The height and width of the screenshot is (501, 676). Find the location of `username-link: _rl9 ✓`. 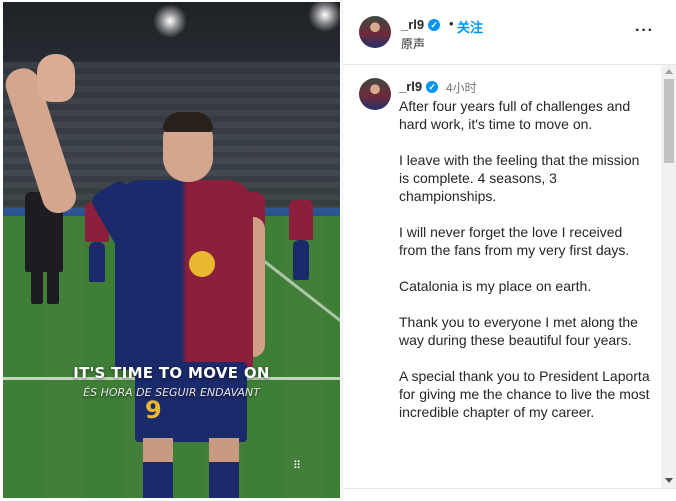

username-link: _rl9 ✓ is located at coordinates (421, 24).